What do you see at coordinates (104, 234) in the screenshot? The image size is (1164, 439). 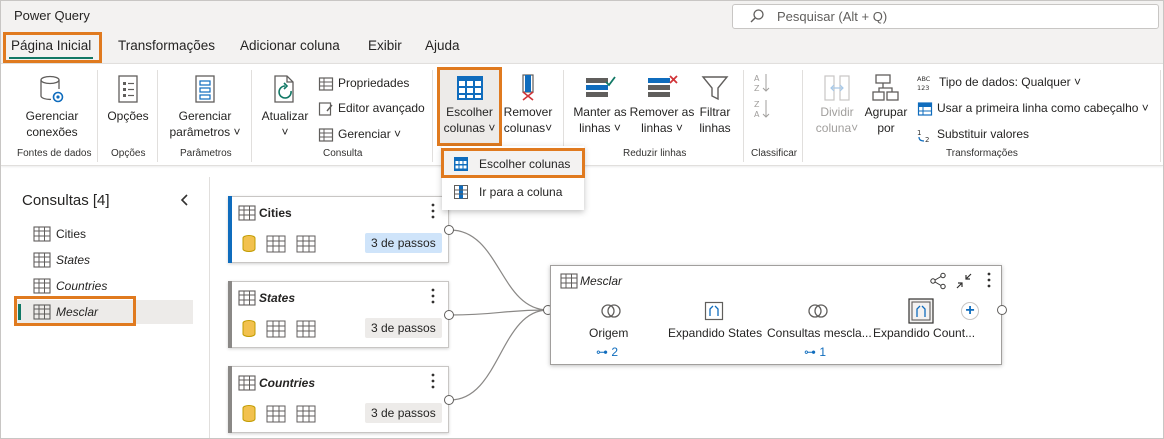 I see `query-item-cities: Cities` at bounding box center [104, 234].